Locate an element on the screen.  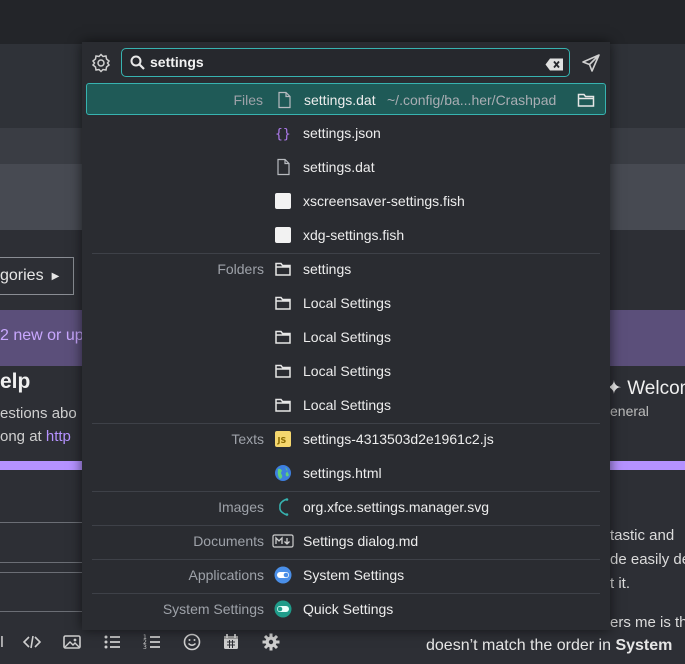
help-link: http is located at coordinates (58, 436).